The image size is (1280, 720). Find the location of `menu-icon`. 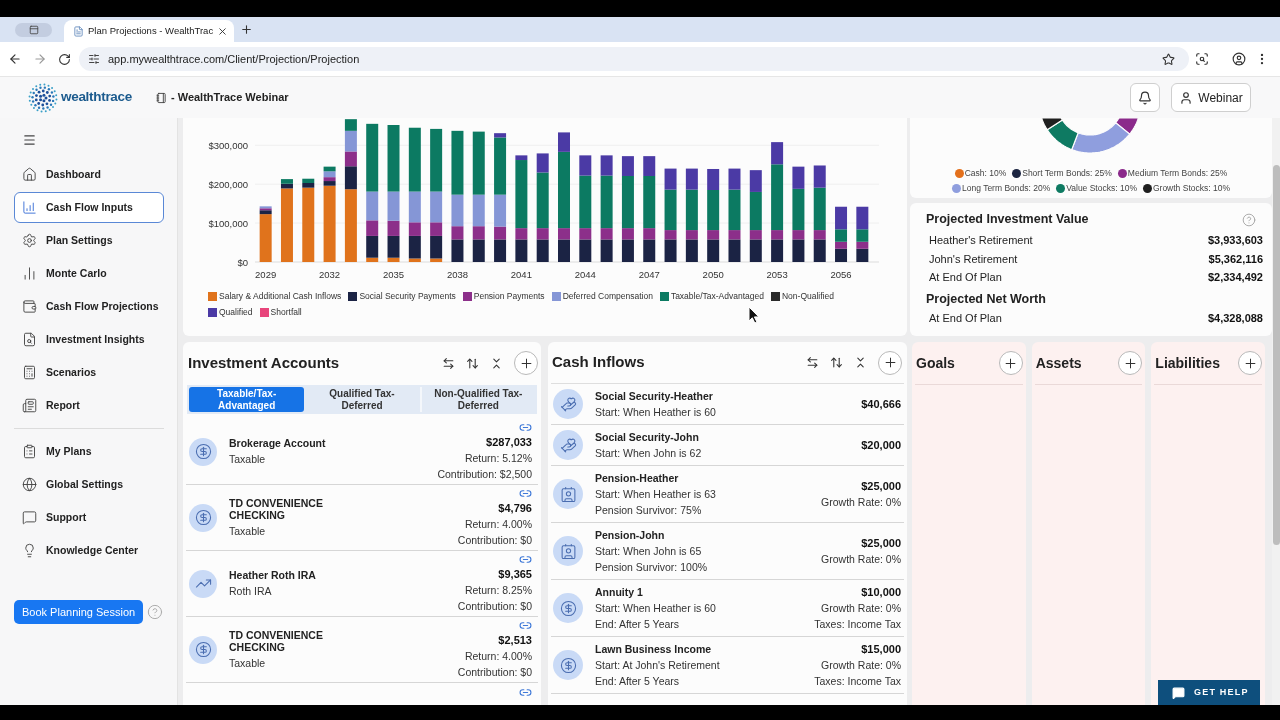

menu-icon is located at coordinates (29, 140).